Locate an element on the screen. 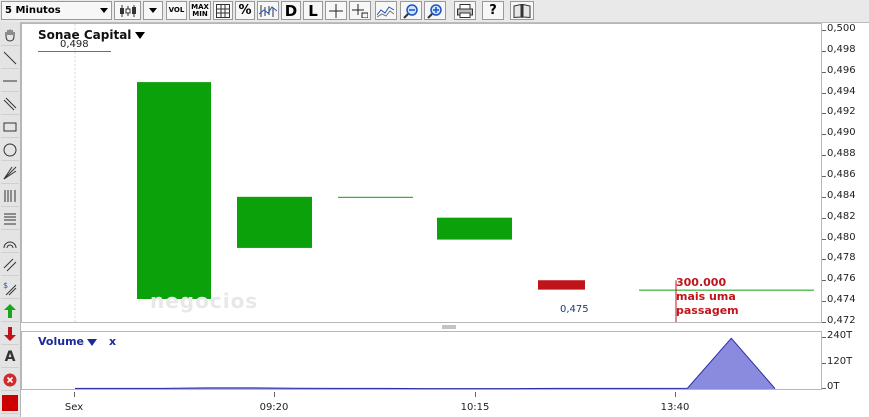 This screenshot has width=869, height=417. channel-tool is located at coordinates (10, 265).